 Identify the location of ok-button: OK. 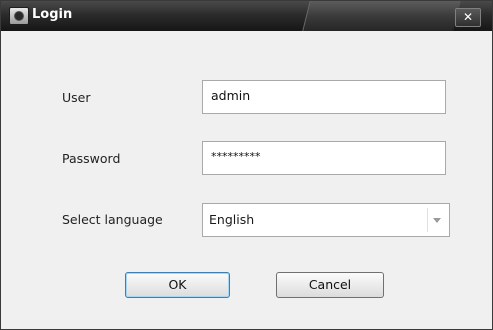
(177, 285).